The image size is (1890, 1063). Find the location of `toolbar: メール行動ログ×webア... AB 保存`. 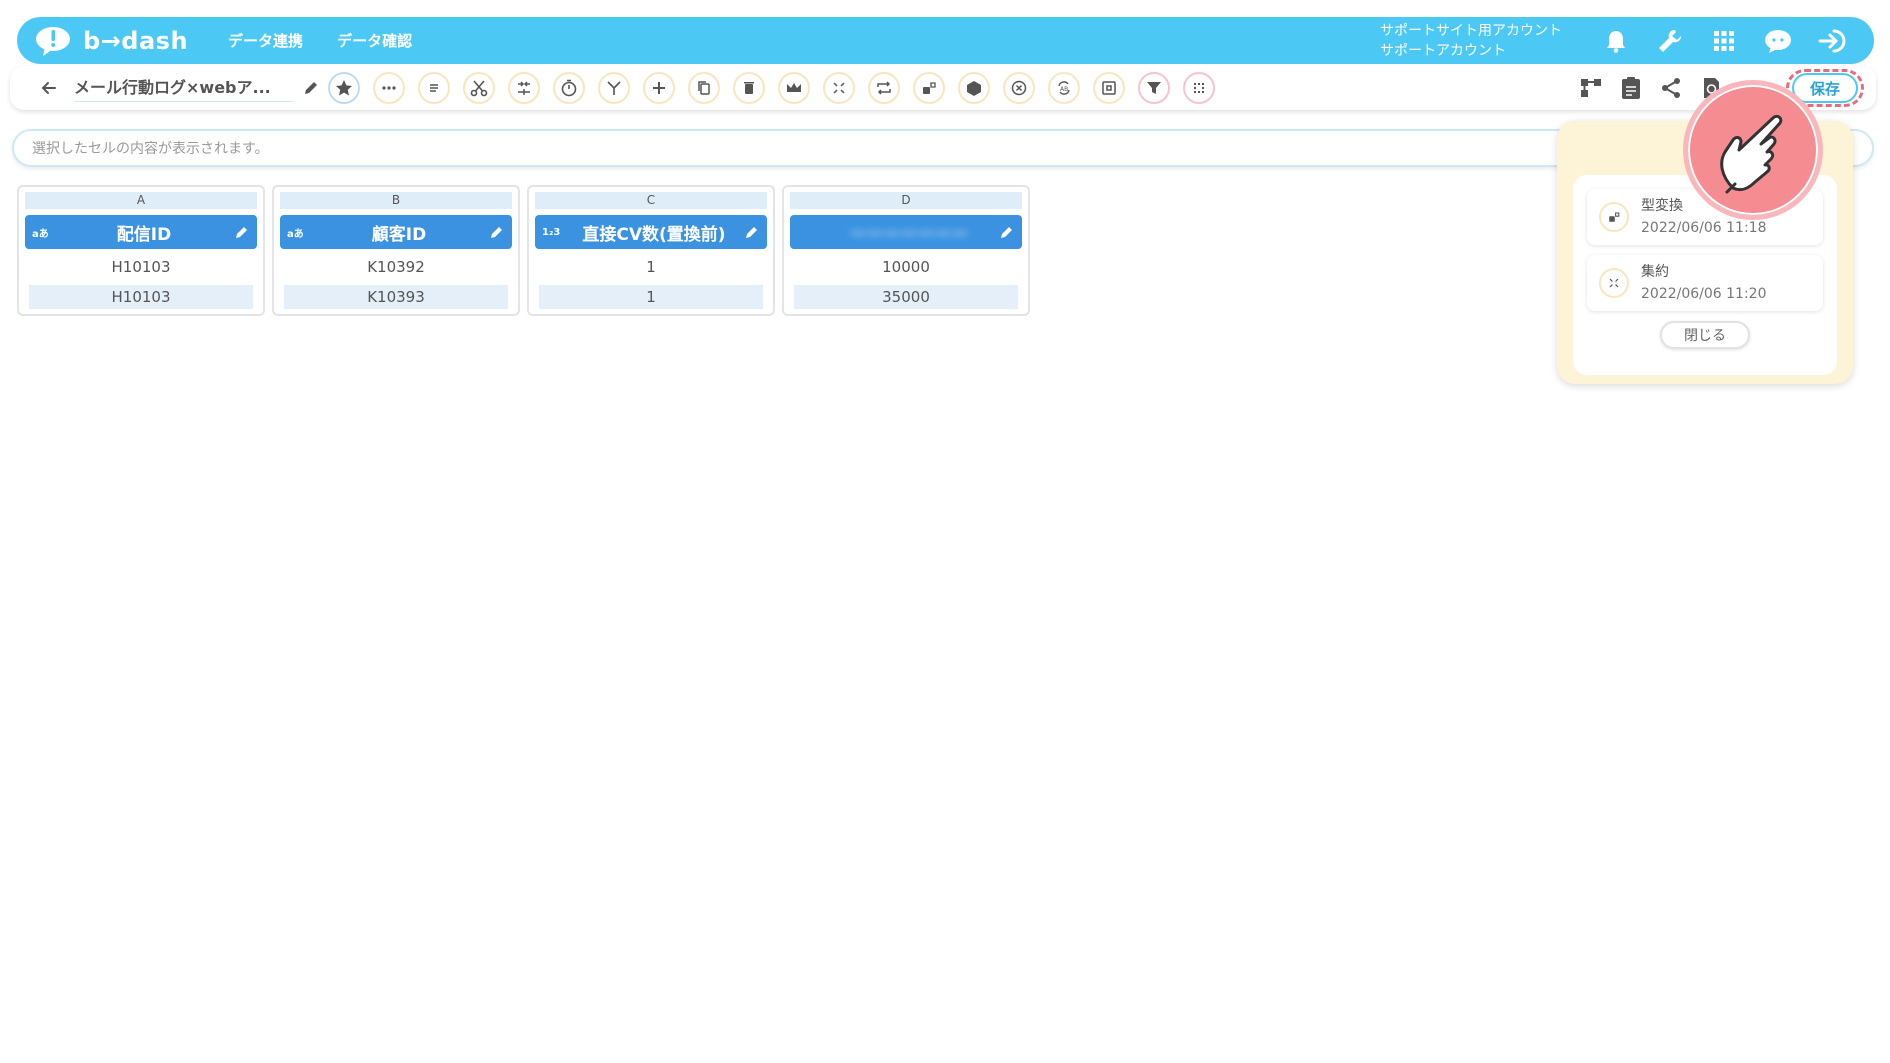

toolbar: メール行動ログ×webア... AB 保存 is located at coordinates (943, 88).